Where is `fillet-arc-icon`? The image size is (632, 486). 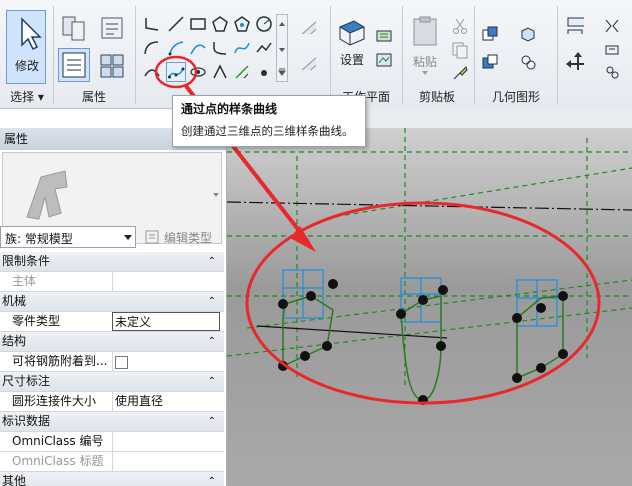
fillet-arc-icon is located at coordinates (220, 48).